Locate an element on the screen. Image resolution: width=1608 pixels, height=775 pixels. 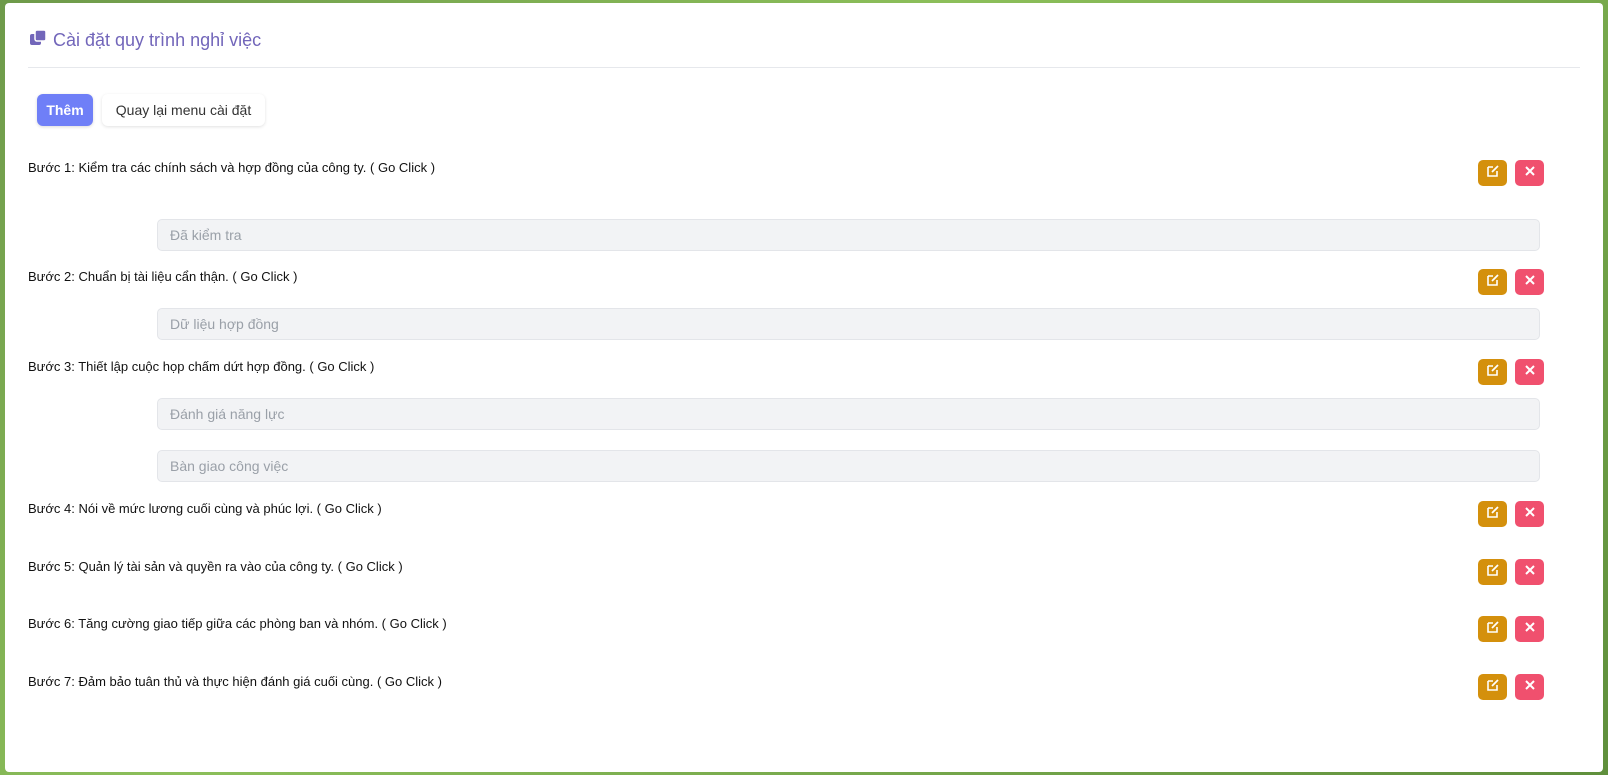
step-field: Đã kiểm tra is located at coordinates (848, 235).